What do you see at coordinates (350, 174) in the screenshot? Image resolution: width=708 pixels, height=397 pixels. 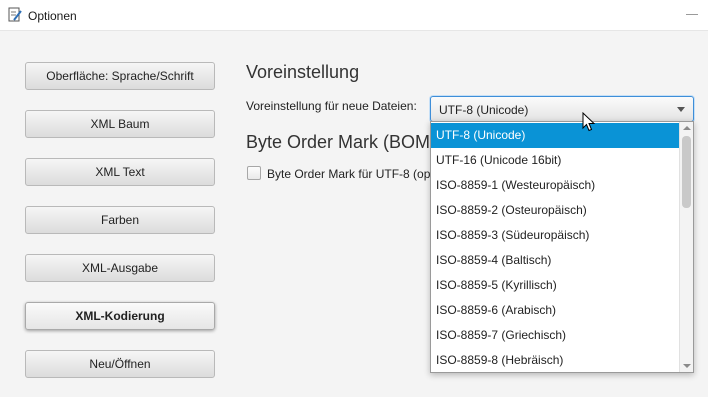 I see `bom-checkbox-label: Byte Order Mark für UTF-8 (opt` at bounding box center [350, 174].